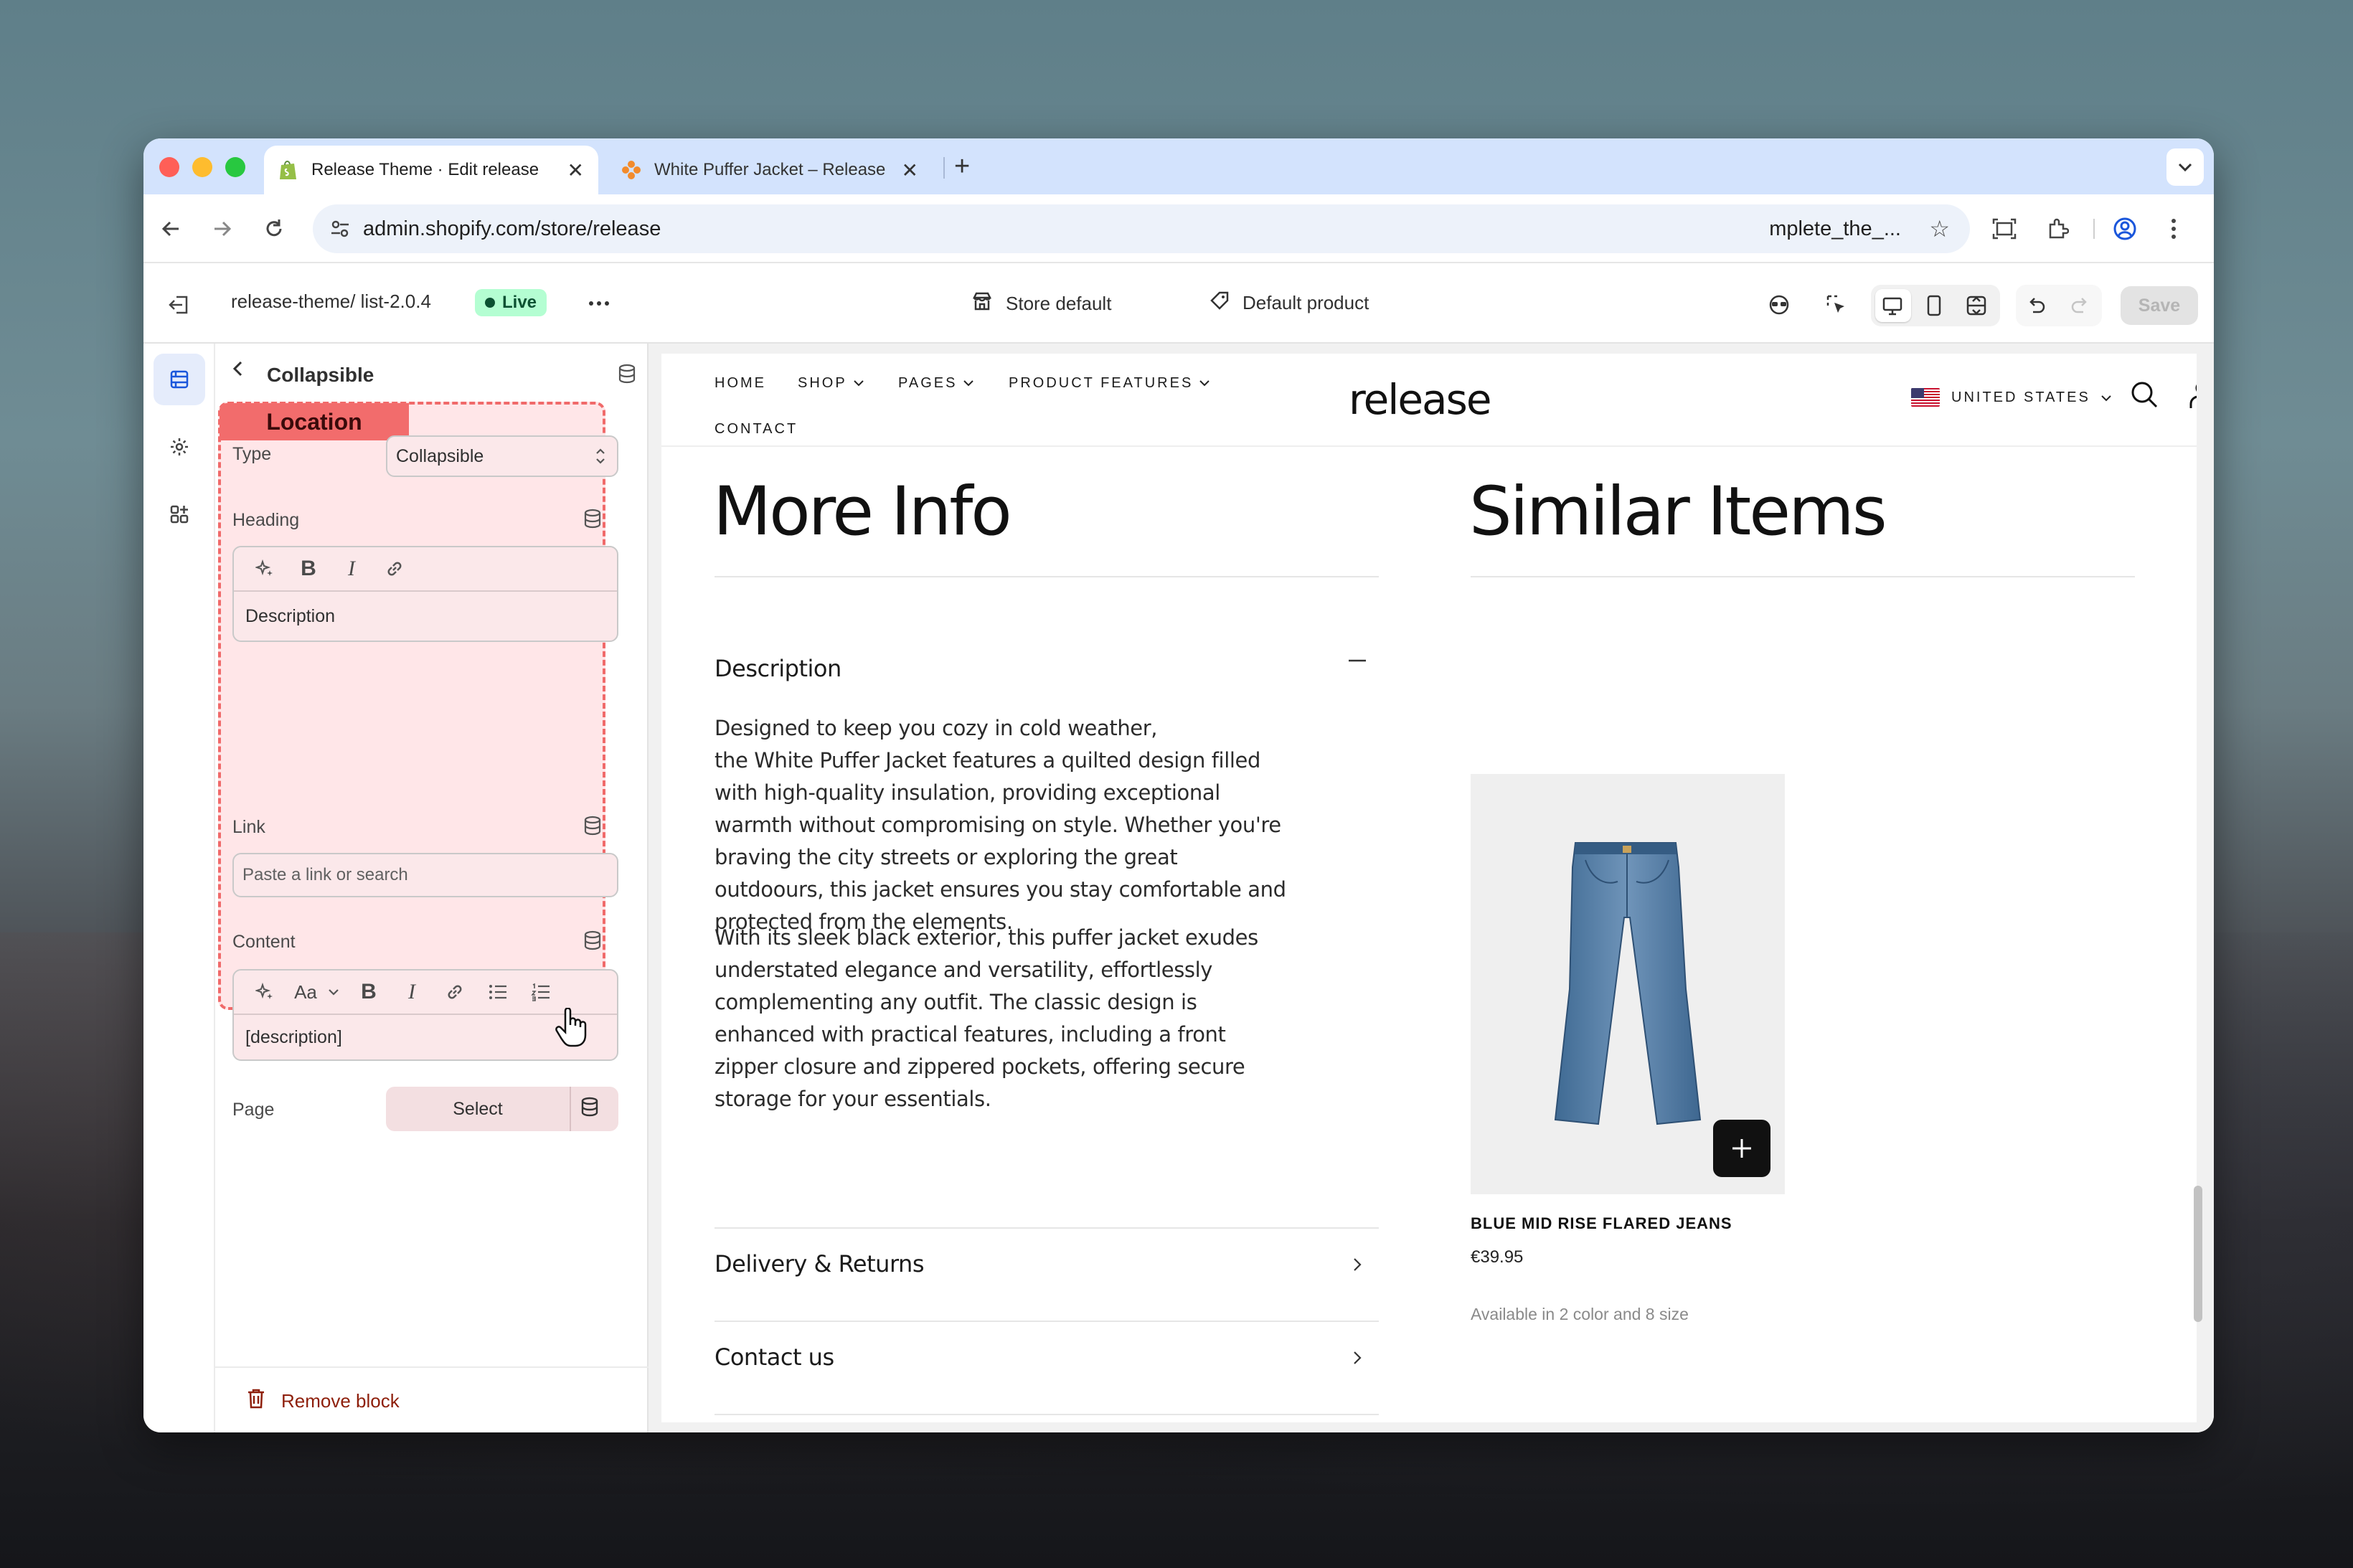  I want to click on nav-pages: PAGES, so click(936, 384).